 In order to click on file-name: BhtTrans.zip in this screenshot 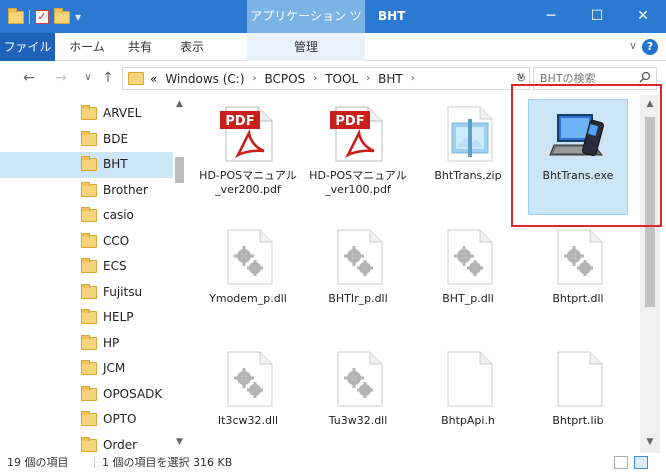, I will do `click(468, 175)`.